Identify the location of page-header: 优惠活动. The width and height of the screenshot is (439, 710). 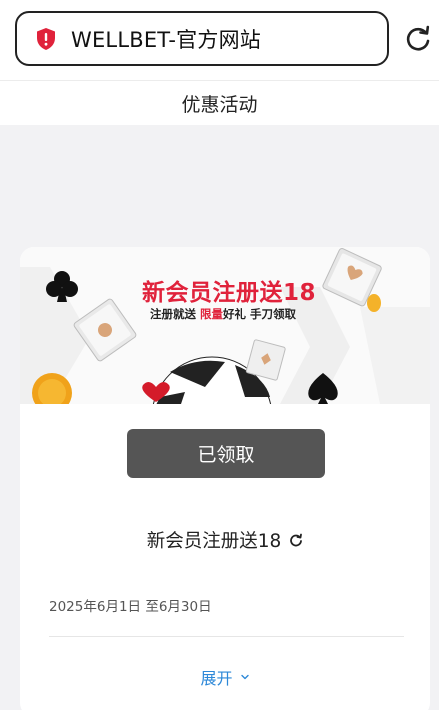
(219, 102).